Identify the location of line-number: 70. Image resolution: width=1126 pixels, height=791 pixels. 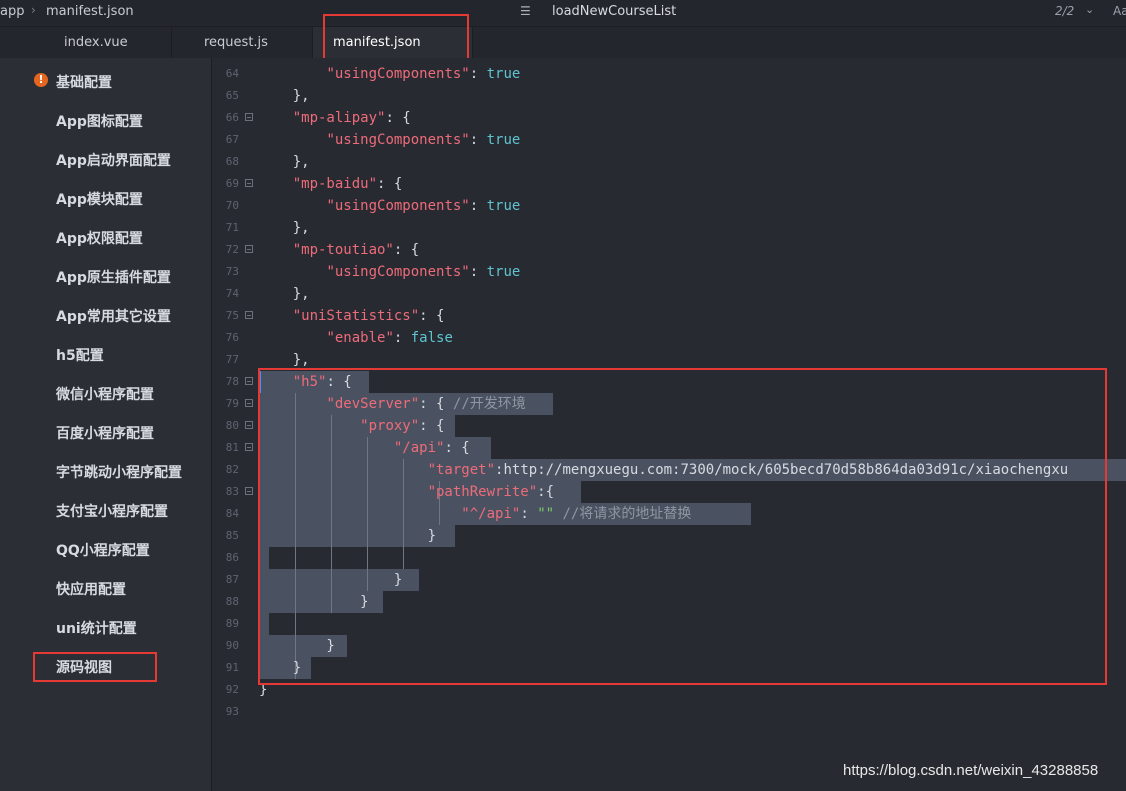
(232, 205).